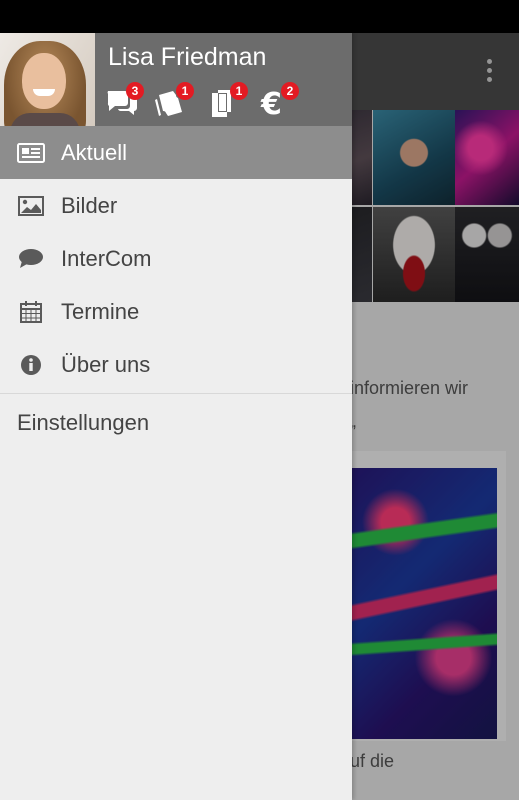 Image resolution: width=519 pixels, height=800 pixels. I want to click on menu-item-aktuell: Aktuell, so click(176, 152).